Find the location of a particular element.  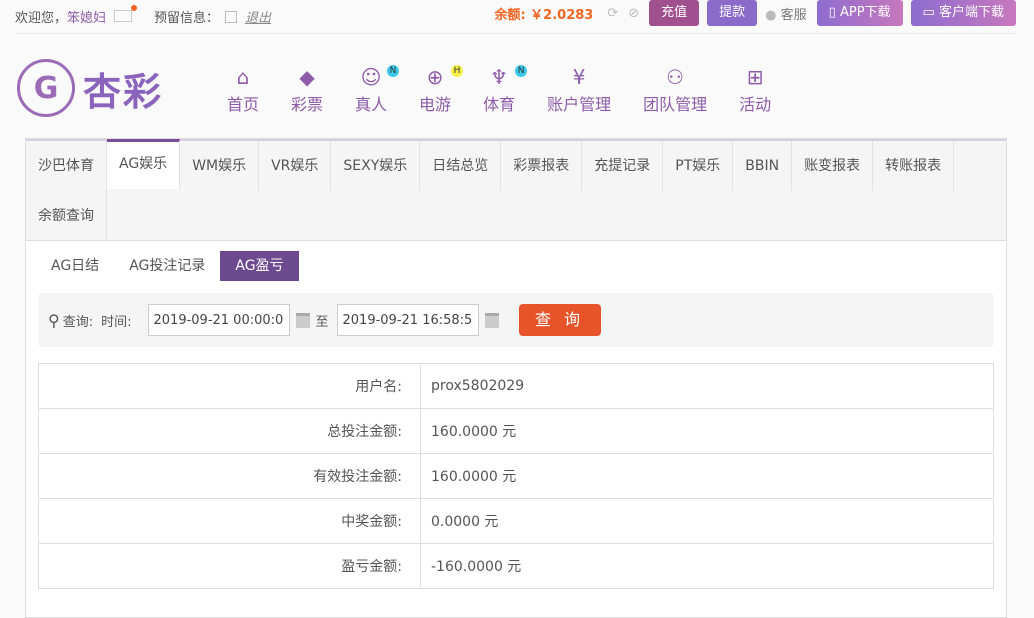

client-download-label: 客户端下载 is located at coordinates (971, 12).